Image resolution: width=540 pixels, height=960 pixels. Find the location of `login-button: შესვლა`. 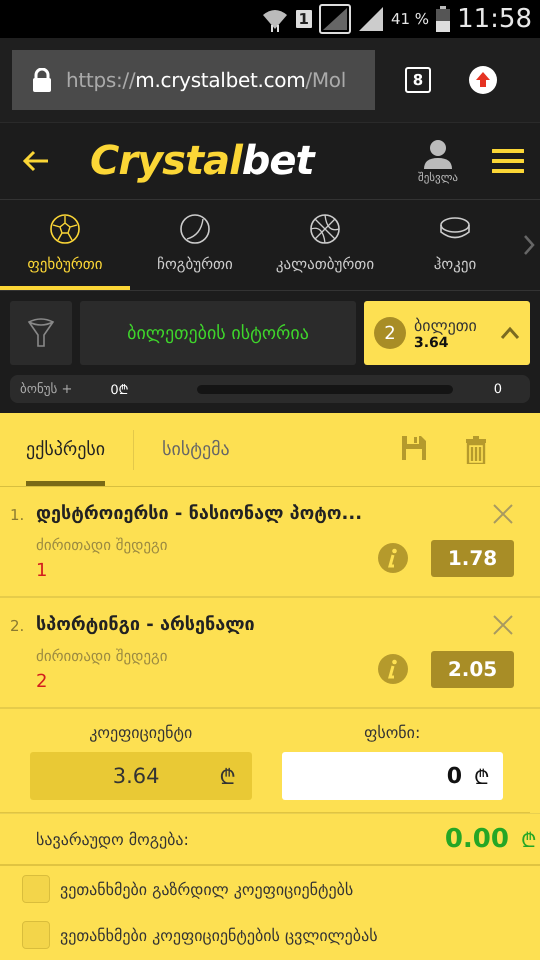

login-button: შესვლა is located at coordinates (438, 161).